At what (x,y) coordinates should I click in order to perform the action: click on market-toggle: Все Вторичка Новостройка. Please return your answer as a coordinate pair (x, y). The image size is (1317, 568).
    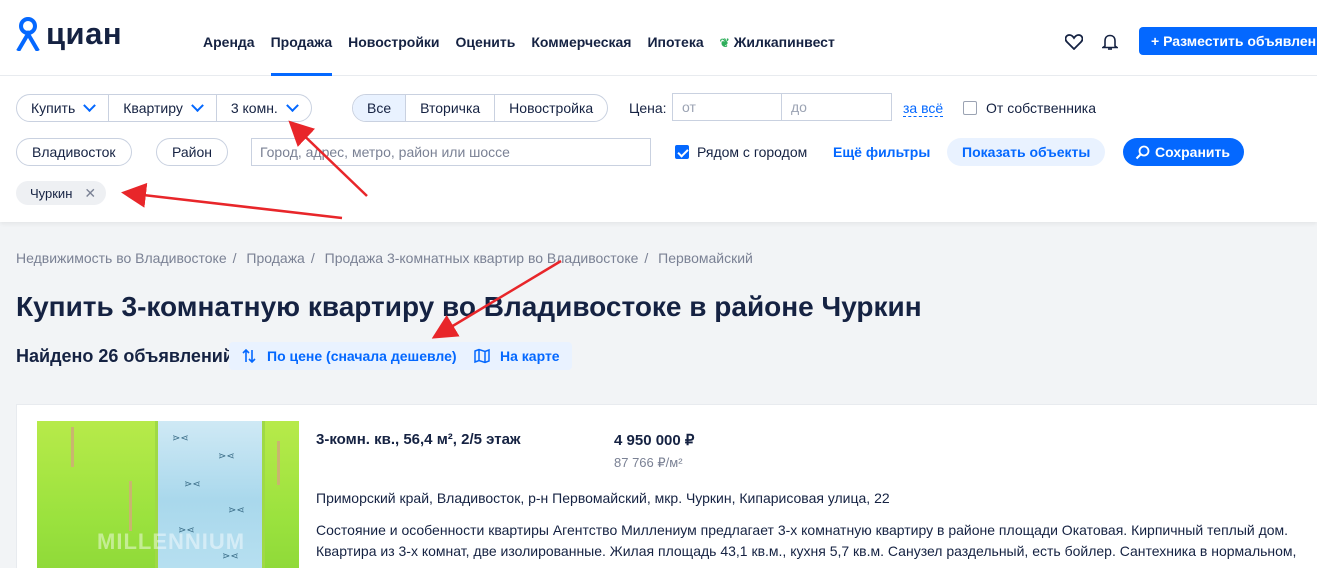
    Looking at the image, I should click on (480, 108).